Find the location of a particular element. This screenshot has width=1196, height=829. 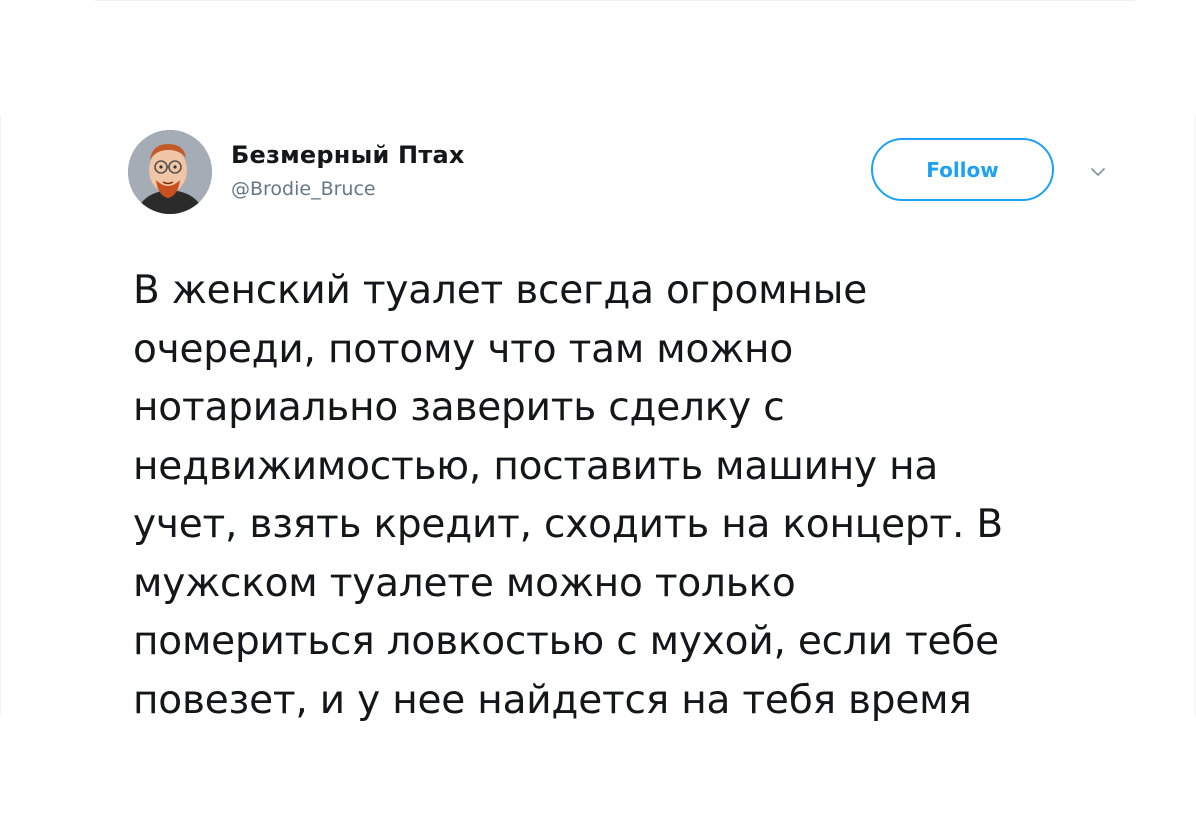

follow-button-label: Follow is located at coordinates (962, 169).